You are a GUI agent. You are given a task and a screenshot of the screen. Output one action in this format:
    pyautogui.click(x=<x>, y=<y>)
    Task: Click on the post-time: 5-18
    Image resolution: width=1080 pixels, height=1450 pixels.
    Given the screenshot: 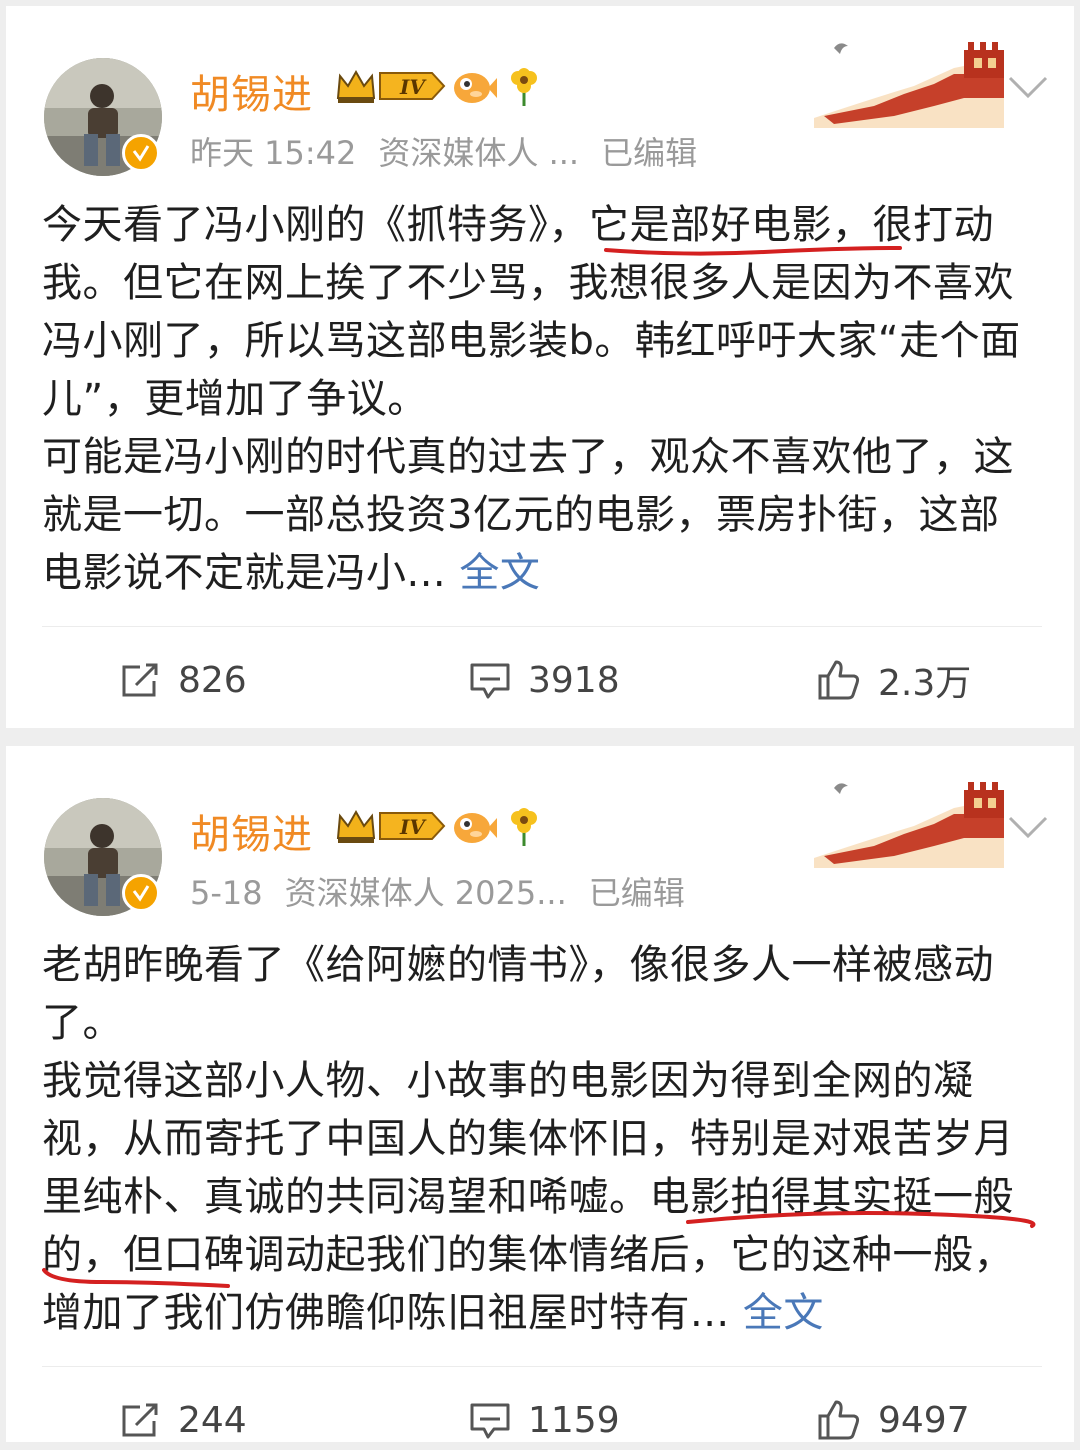 What is the action you would take?
    pyautogui.click(x=226, y=893)
    